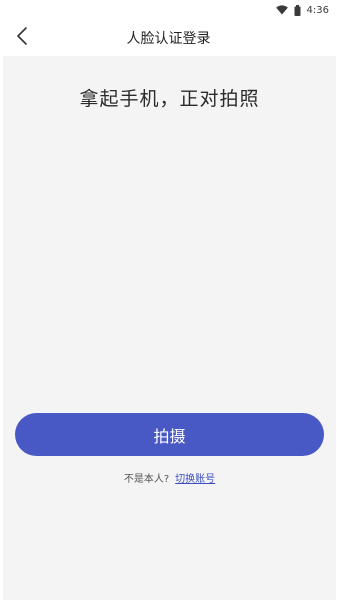 The width and height of the screenshot is (337, 600). I want to click on chevron-left-icon, so click(22, 38).